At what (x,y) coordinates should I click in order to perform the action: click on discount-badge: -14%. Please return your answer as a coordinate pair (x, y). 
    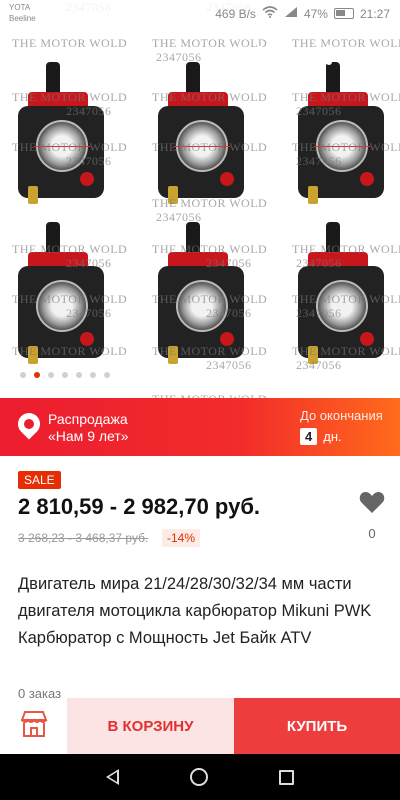
    Looking at the image, I should click on (181, 538).